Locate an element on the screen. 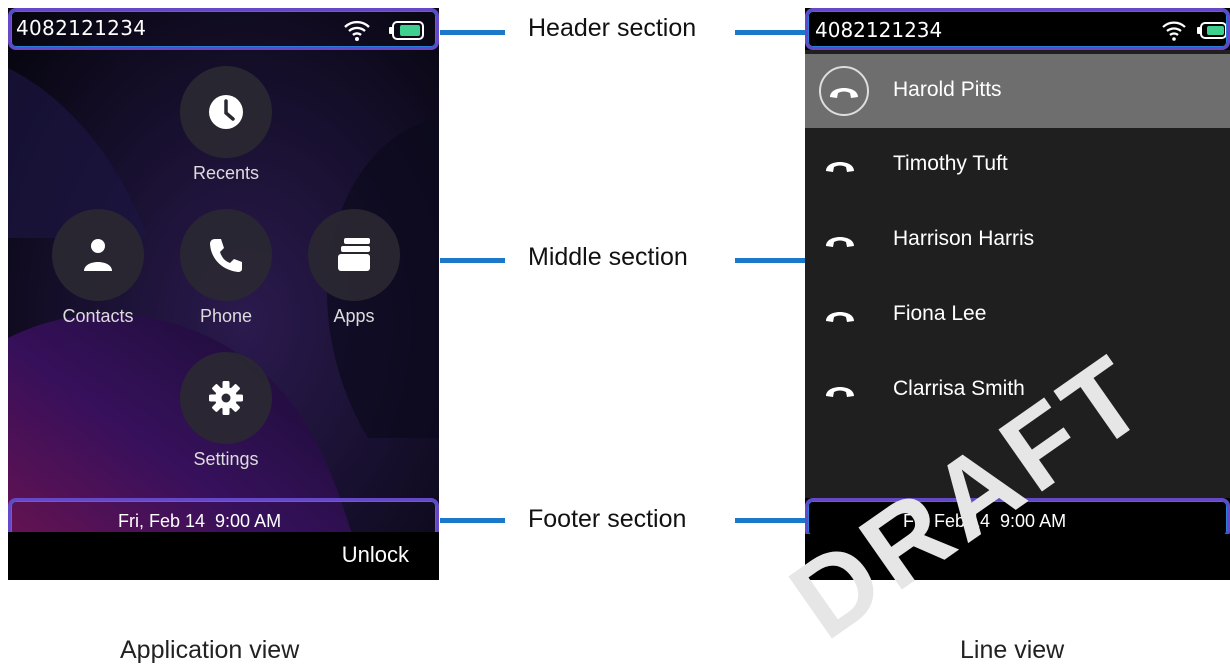 This screenshot has width=1230, height=665. softkey-bar: Unlock is located at coordinates (223, 556).